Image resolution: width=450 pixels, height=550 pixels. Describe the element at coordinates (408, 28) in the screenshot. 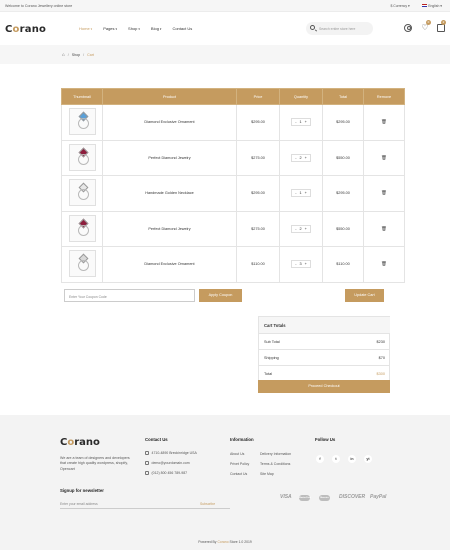

I see `user-icon` at that location.